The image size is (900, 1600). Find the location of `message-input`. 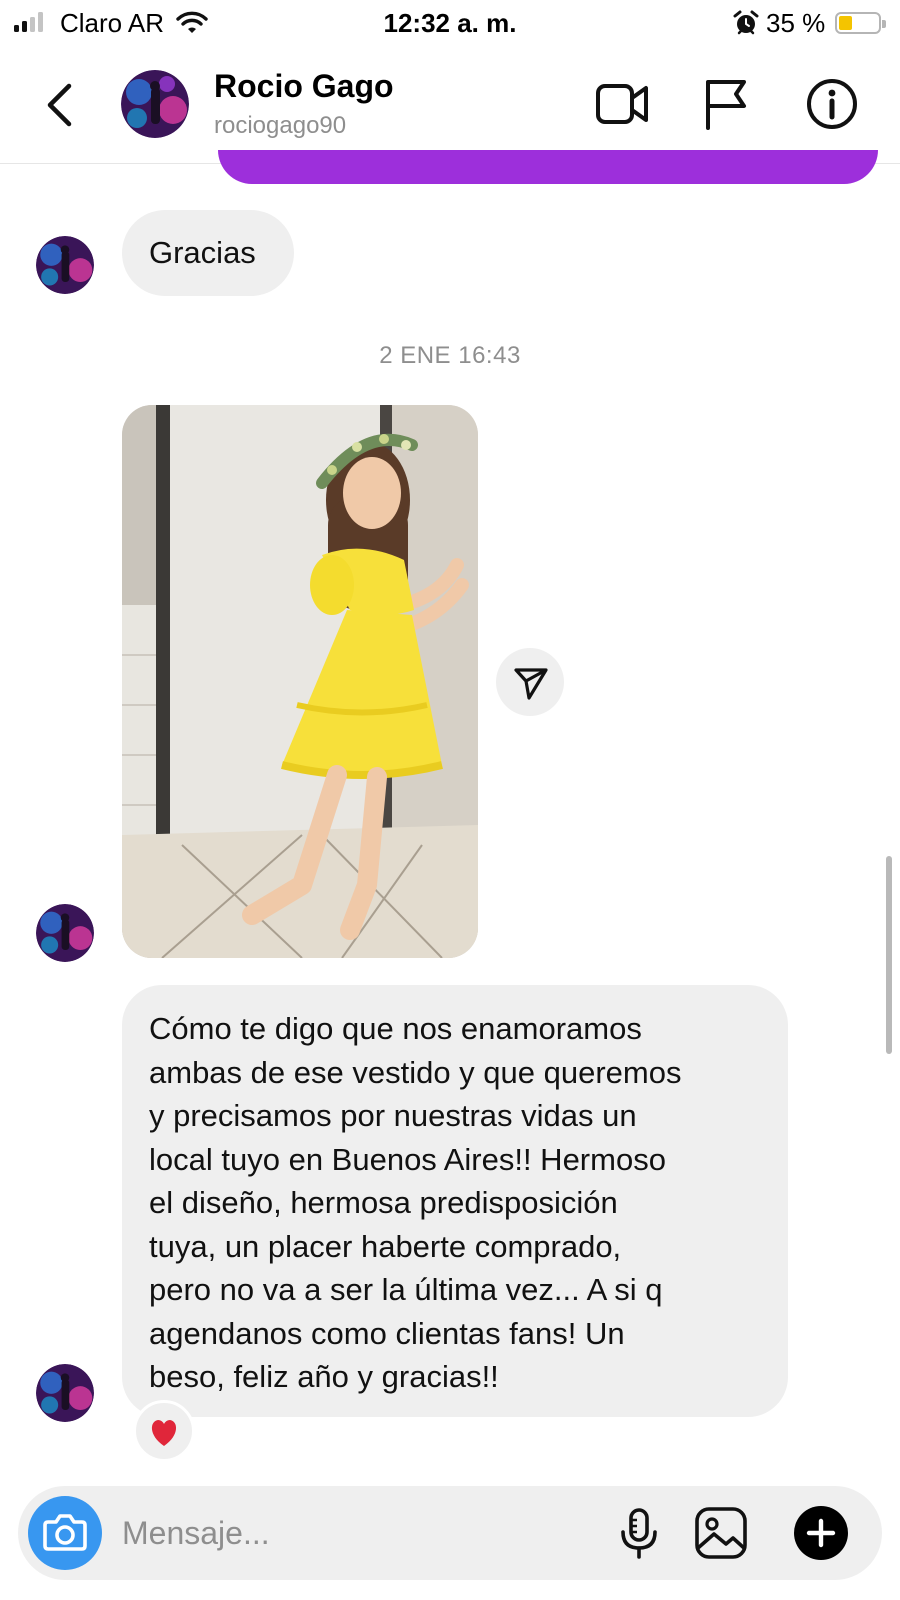

message-input is located at coordinates (367, 1533).